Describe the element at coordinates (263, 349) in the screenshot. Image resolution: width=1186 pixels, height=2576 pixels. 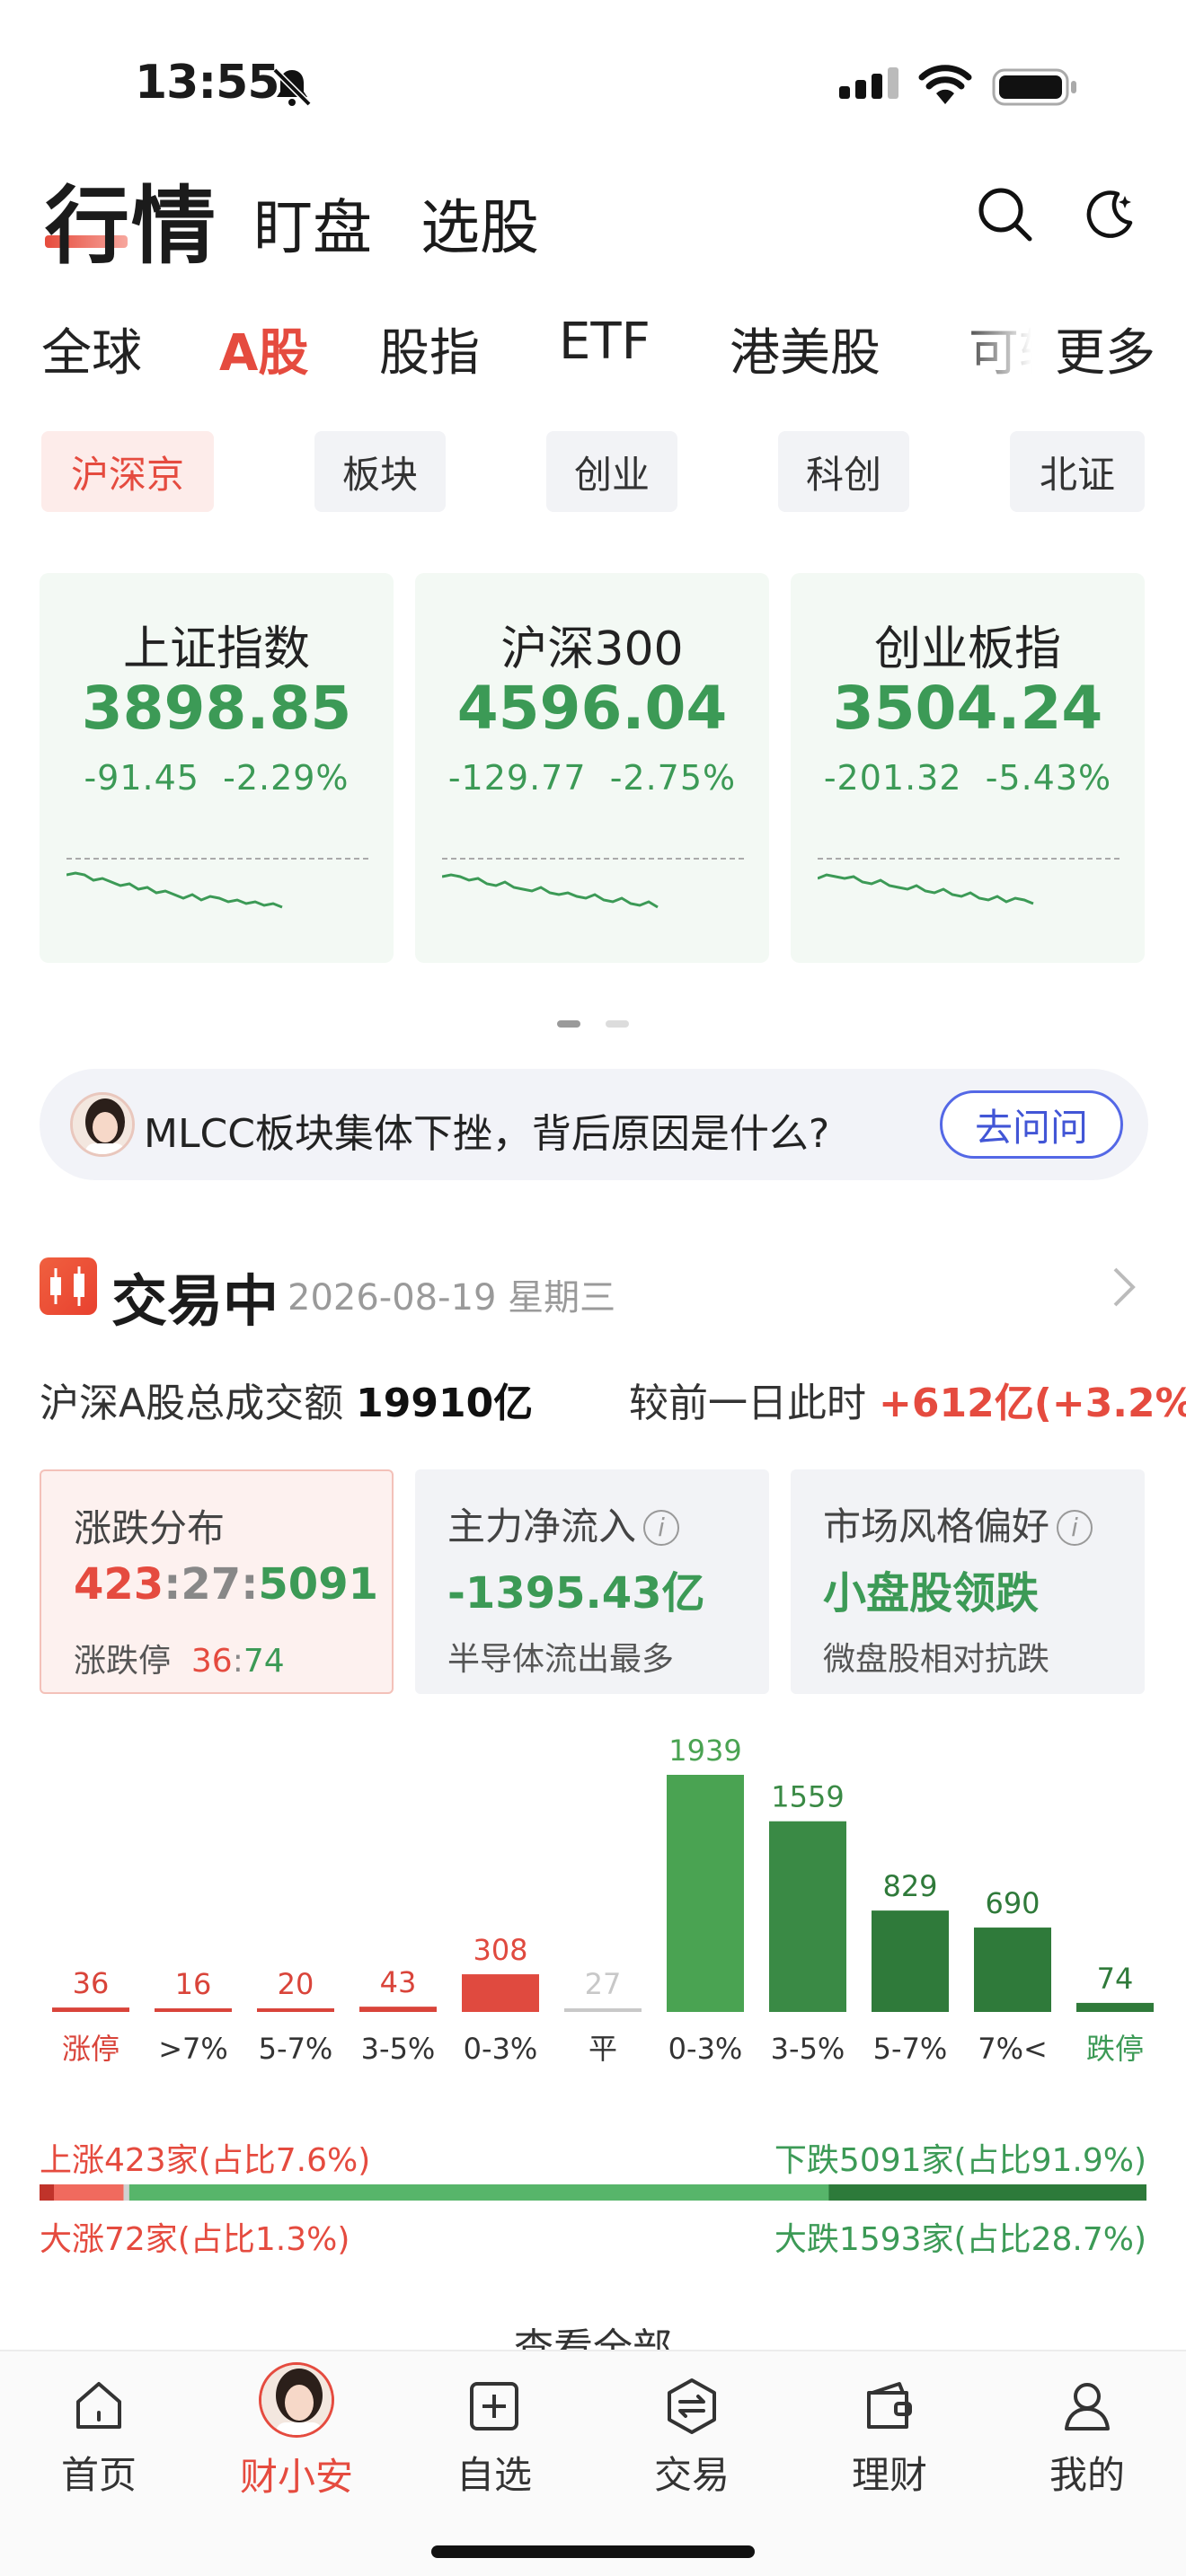
I see `category-tab-a-shares: A股` at that location.